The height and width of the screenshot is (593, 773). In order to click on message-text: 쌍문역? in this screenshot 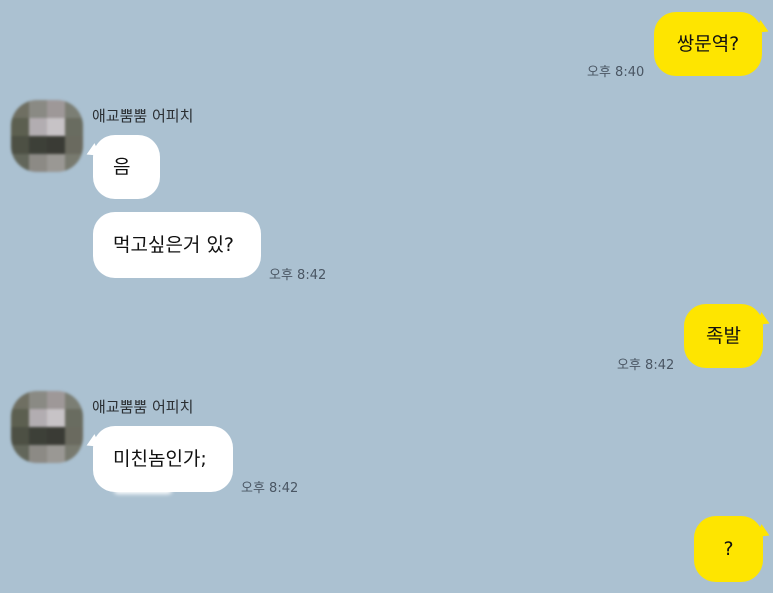, I will do `click(708, 43)`.